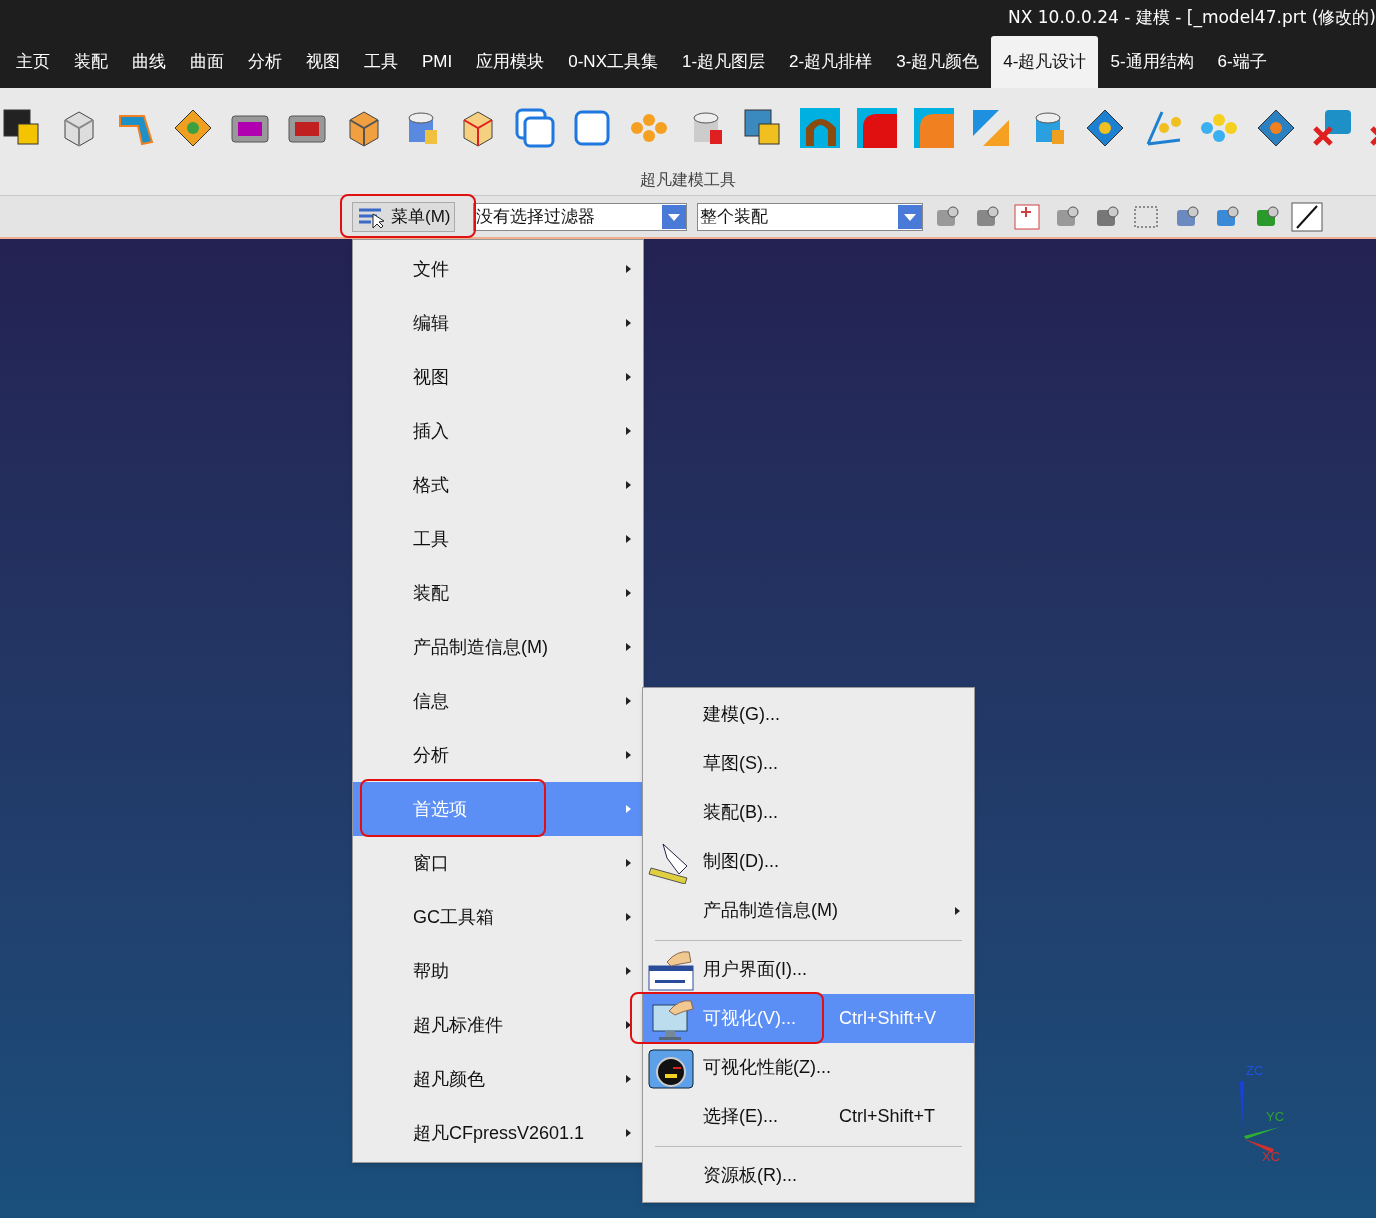 The height and width of the screenshot is (1218, 1376). Describe the element at coordinates (888, 1018) in the screenshot. I see `shortcut-label: Ctrl+Shift+V` at that location.